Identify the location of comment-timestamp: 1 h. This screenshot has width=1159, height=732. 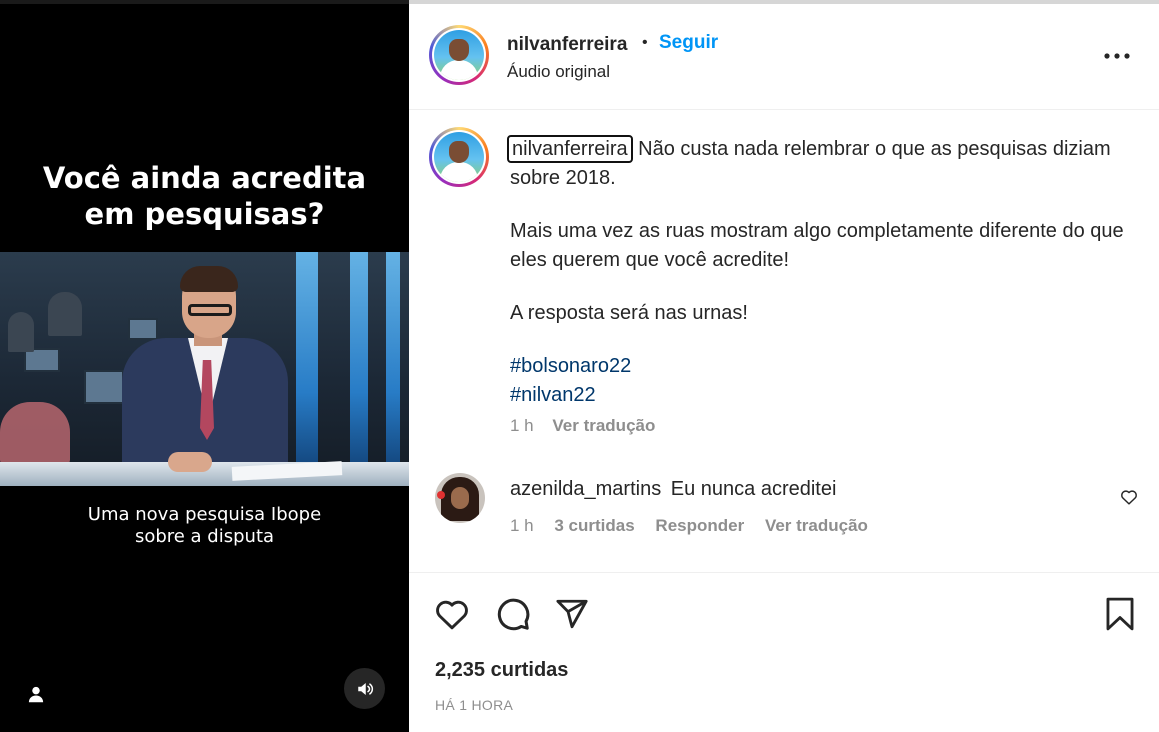
(522, 525).